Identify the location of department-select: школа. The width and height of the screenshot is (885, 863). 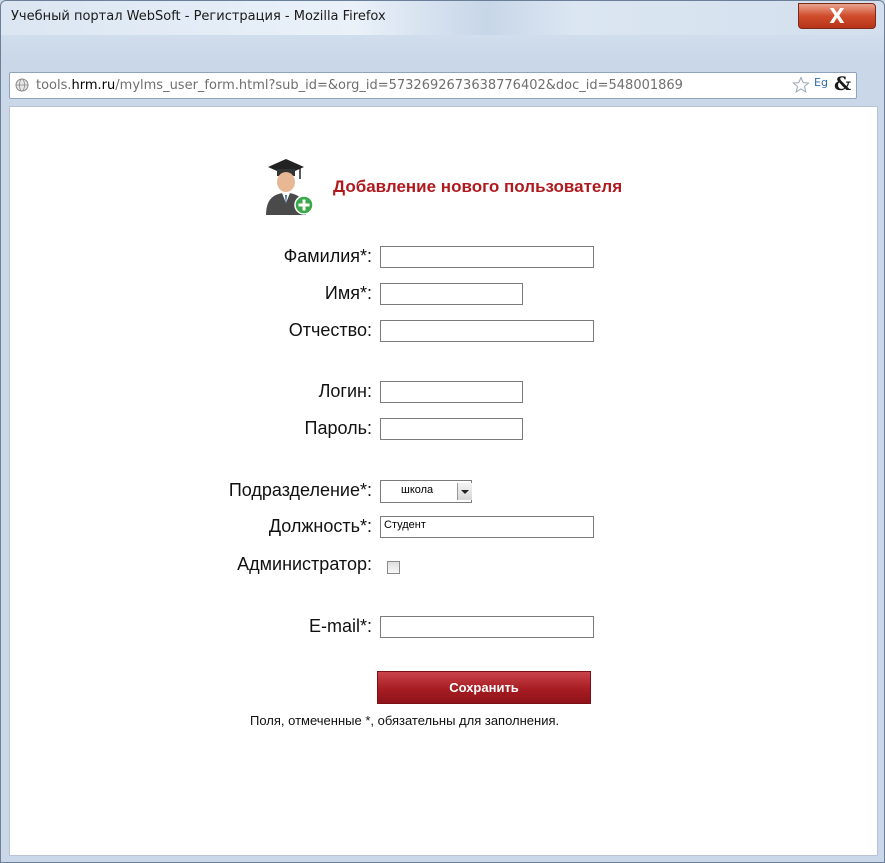
(426, 491).